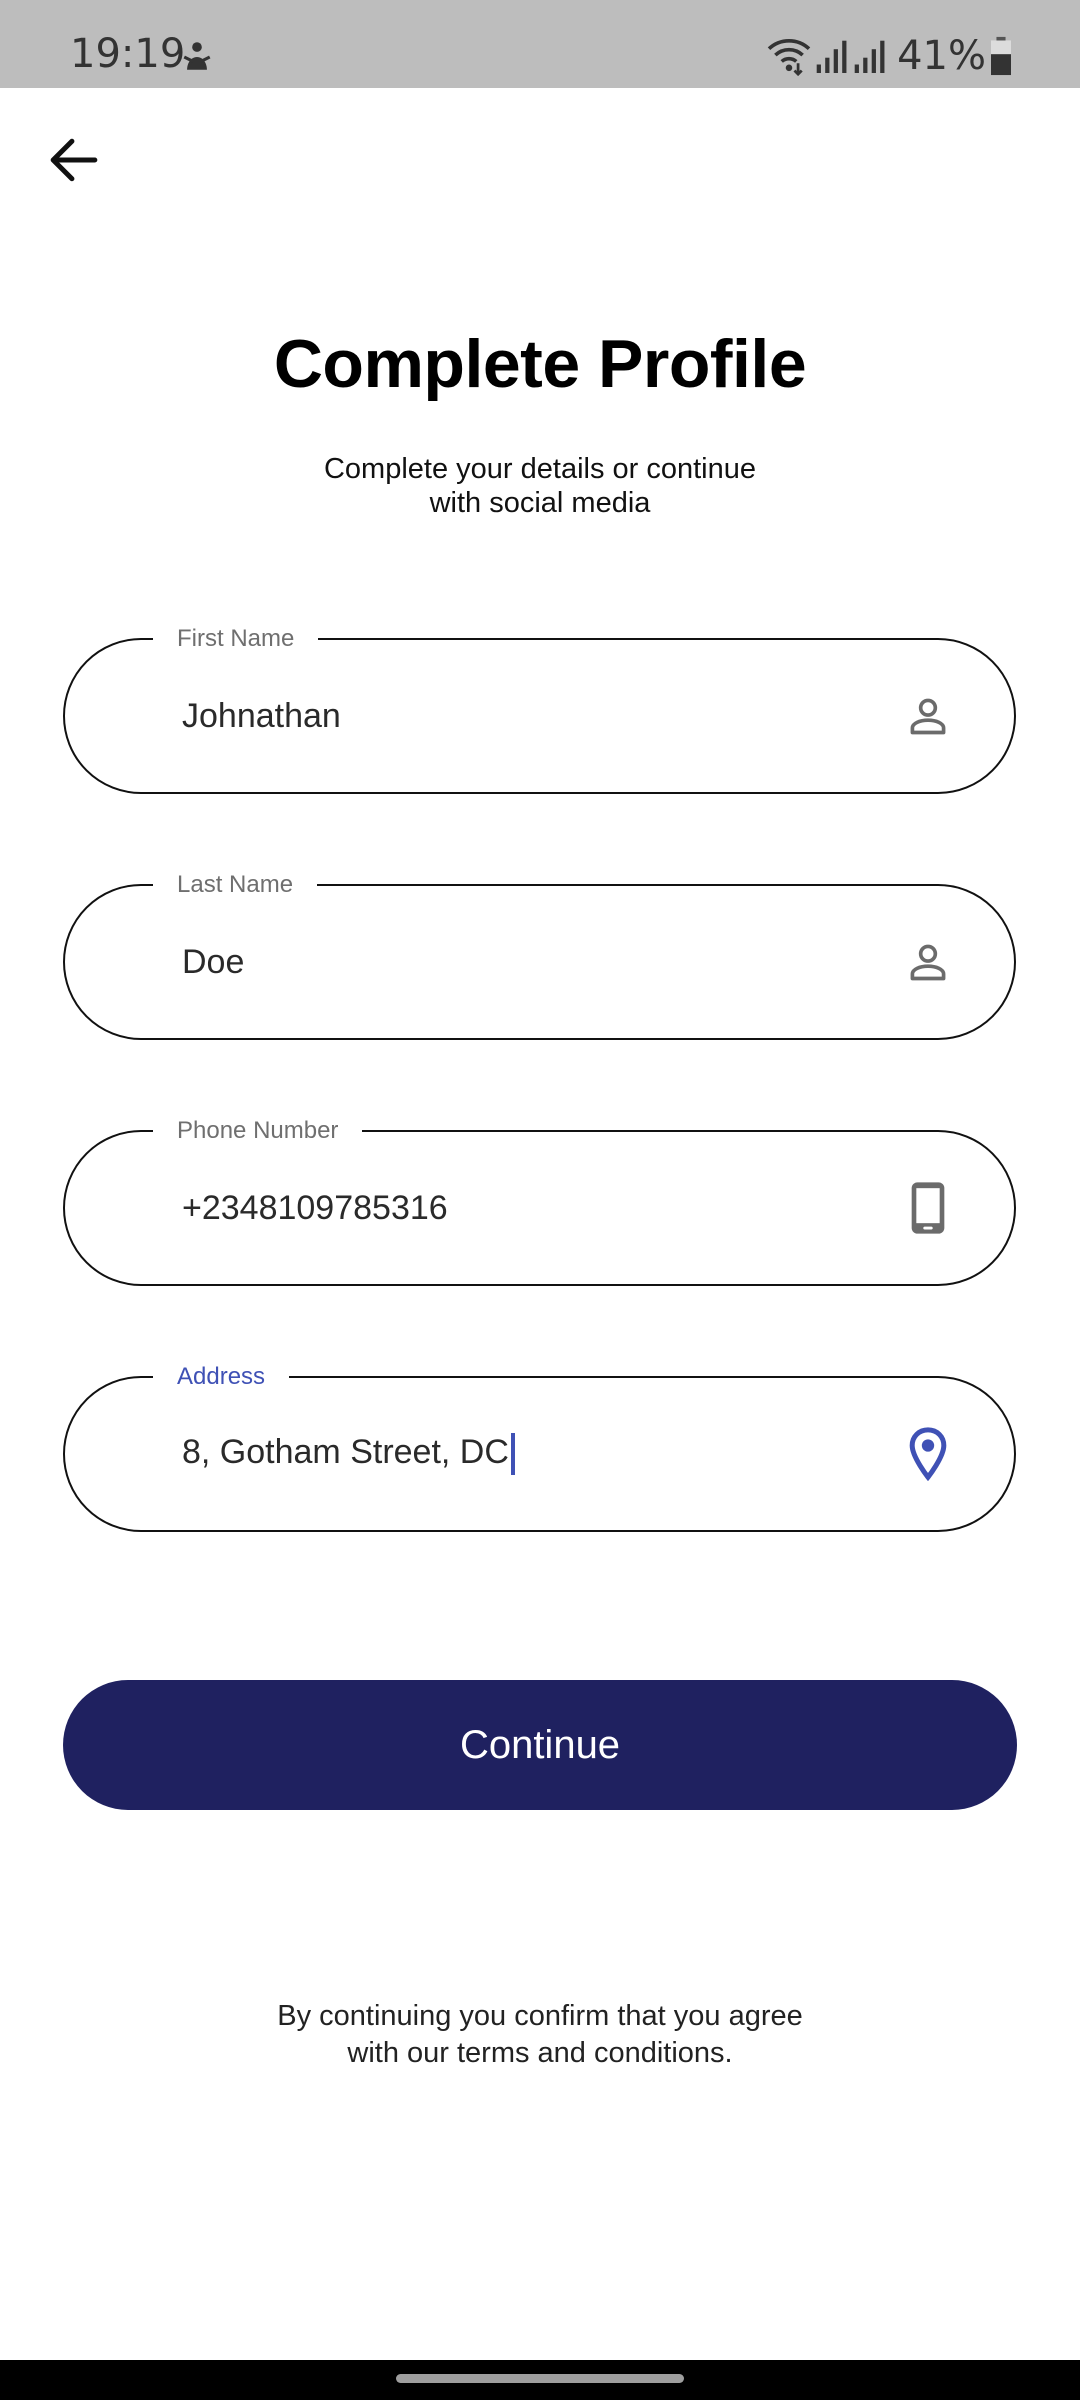 The height and width of the screenshot is (2400, 1080). Describe the element at coordinates (831, 56) in the screenshot. I see `signal-icon` at that location.